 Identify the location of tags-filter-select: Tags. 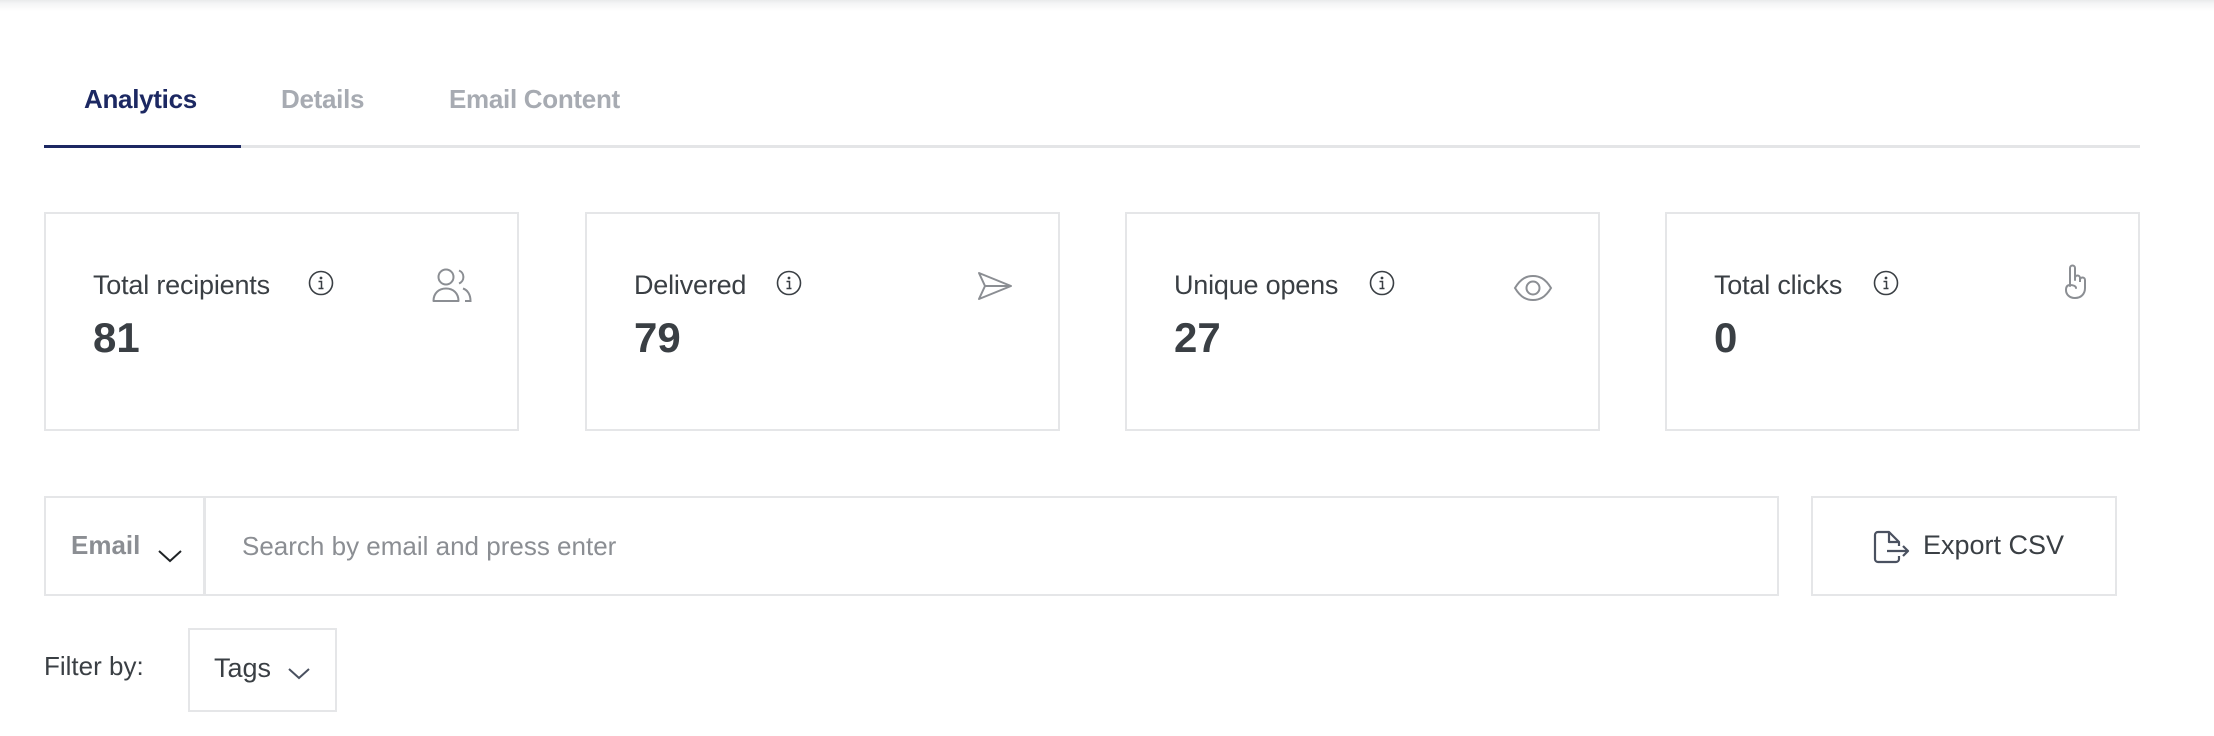
(262, 670).